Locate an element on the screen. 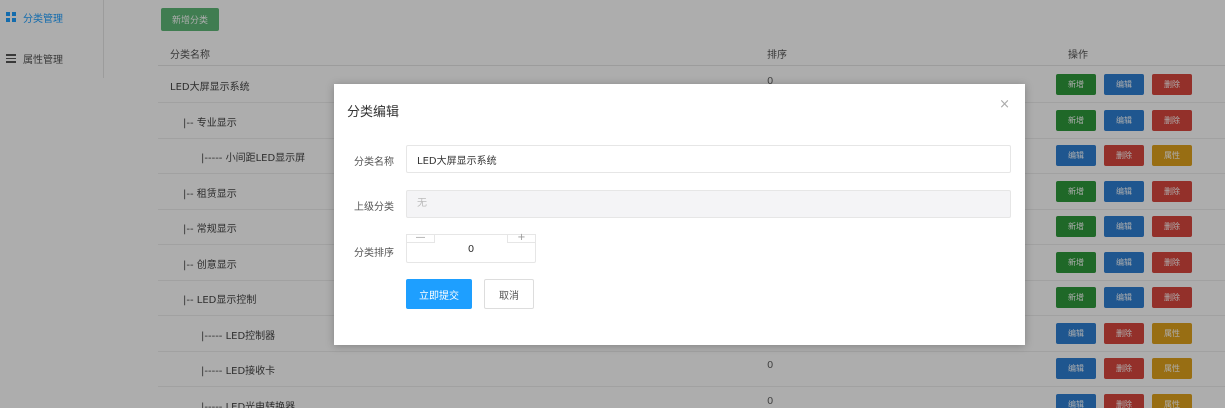 The image size is (1225, 408). minus-icon: — is located at coordinates (420, 238).